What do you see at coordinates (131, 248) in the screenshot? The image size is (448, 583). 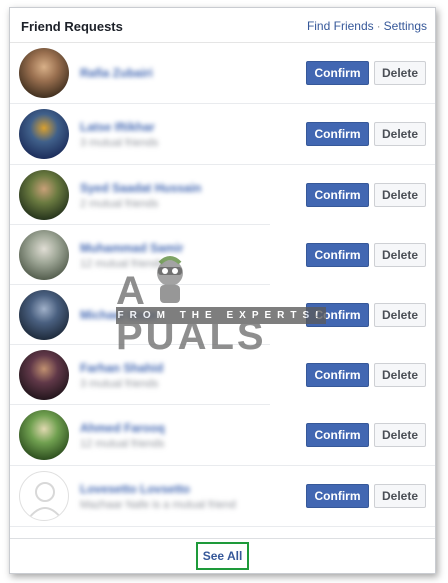 I see `requester-name: Muhammad Samir` at bounding box center [131, 248].